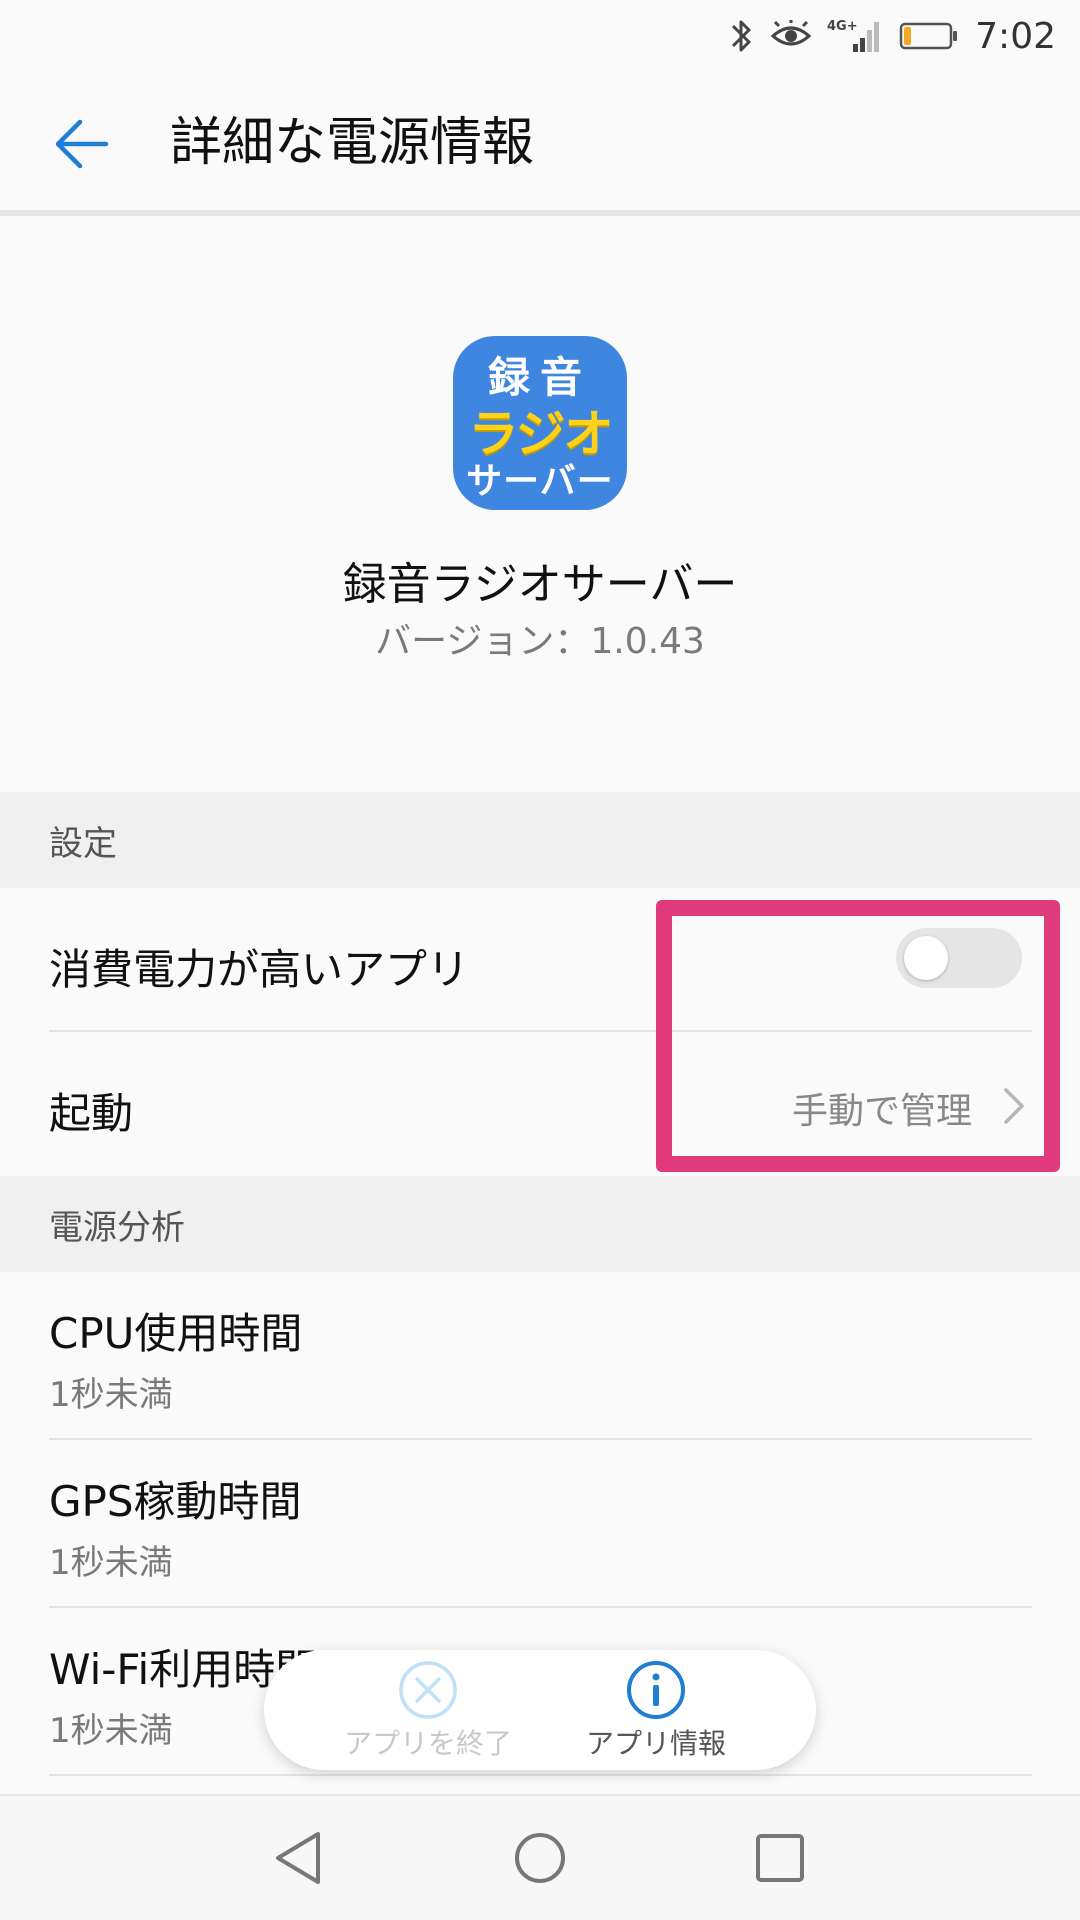 The image size is (1080, 1920). What do you see at coordinates (1015, 36) in the screenshot?
I see `status-time: 7:02` at bounding box center [1015, 36].